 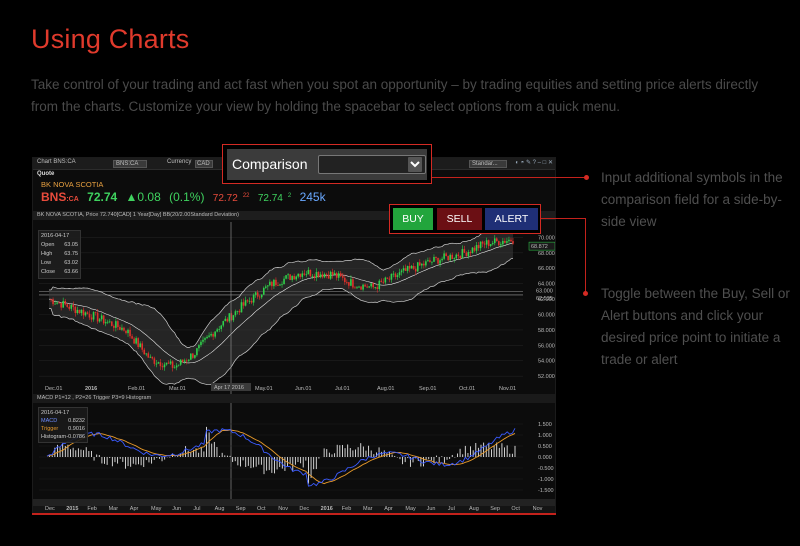 I want to click on alert-button: ALERT, so click(x=511, y=219).